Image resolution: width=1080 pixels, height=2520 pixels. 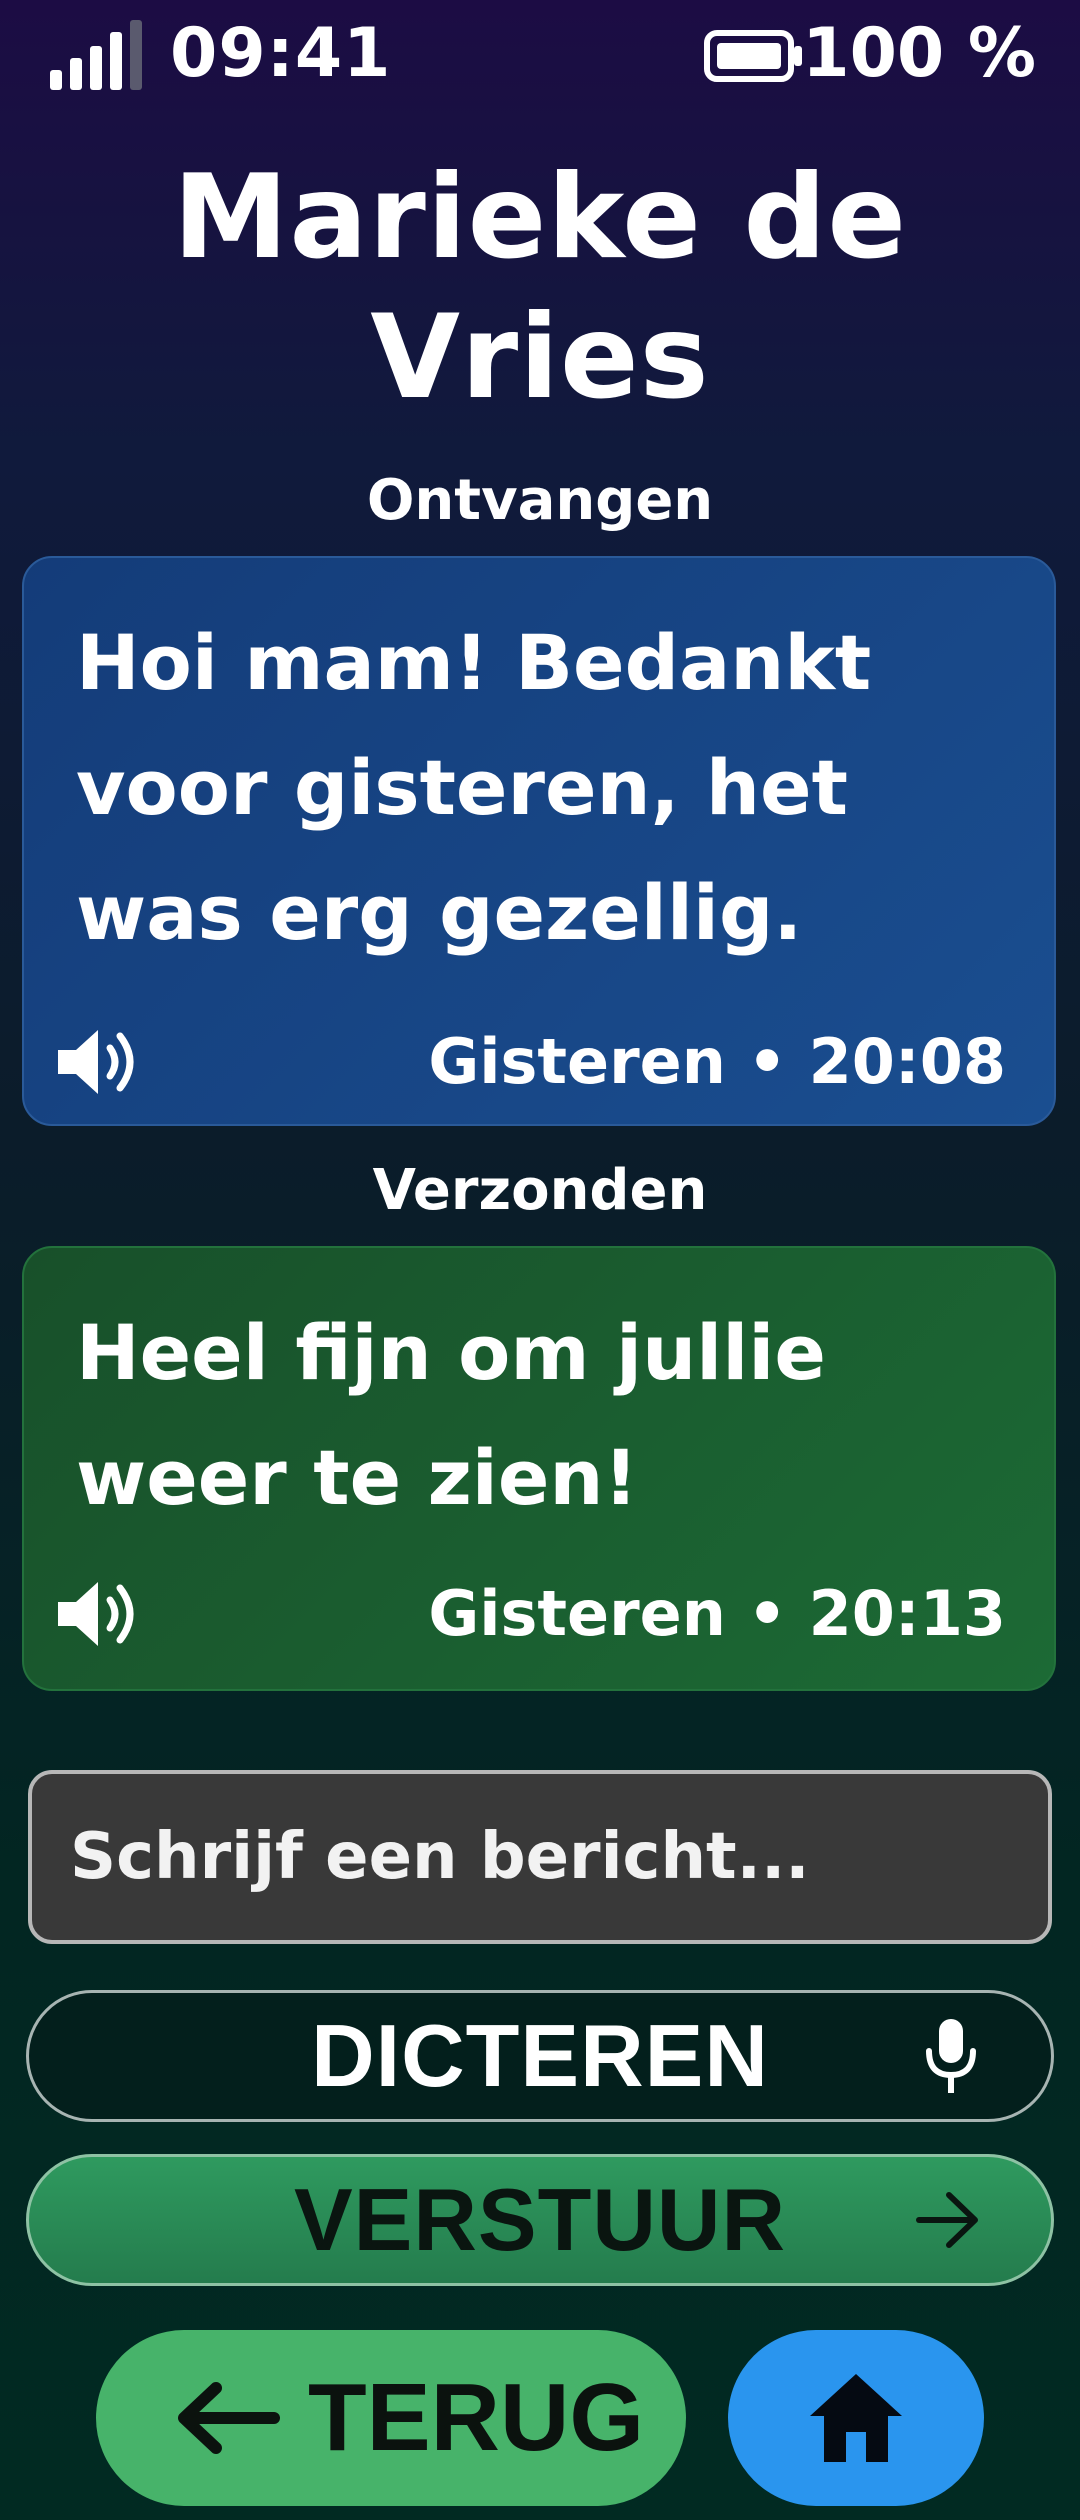 What do you see at coordinates (540, 500) in the screenshot?
I see `received-label: Ontvangen` at bounding box center [540, 500].